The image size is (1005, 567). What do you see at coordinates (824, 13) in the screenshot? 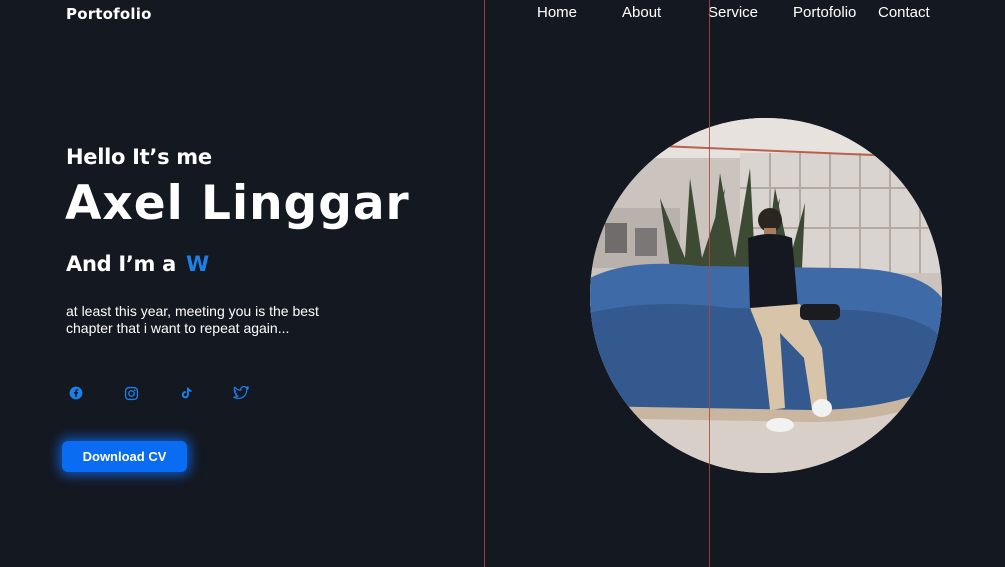
I see `nav-link-portofolio: Portofolio` at bounding box center [824, 13].